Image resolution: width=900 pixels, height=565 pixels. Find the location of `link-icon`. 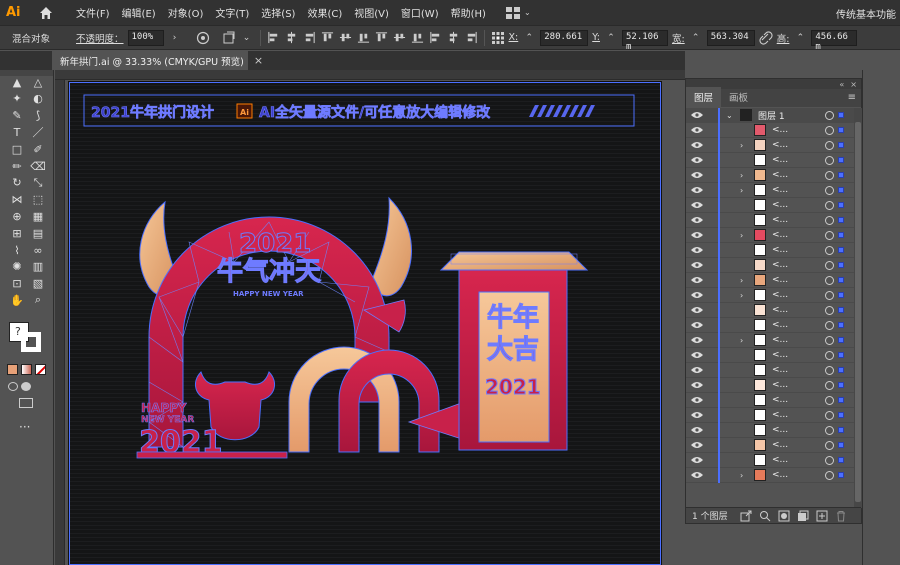

link-icon is located at coordinates (766, 37).